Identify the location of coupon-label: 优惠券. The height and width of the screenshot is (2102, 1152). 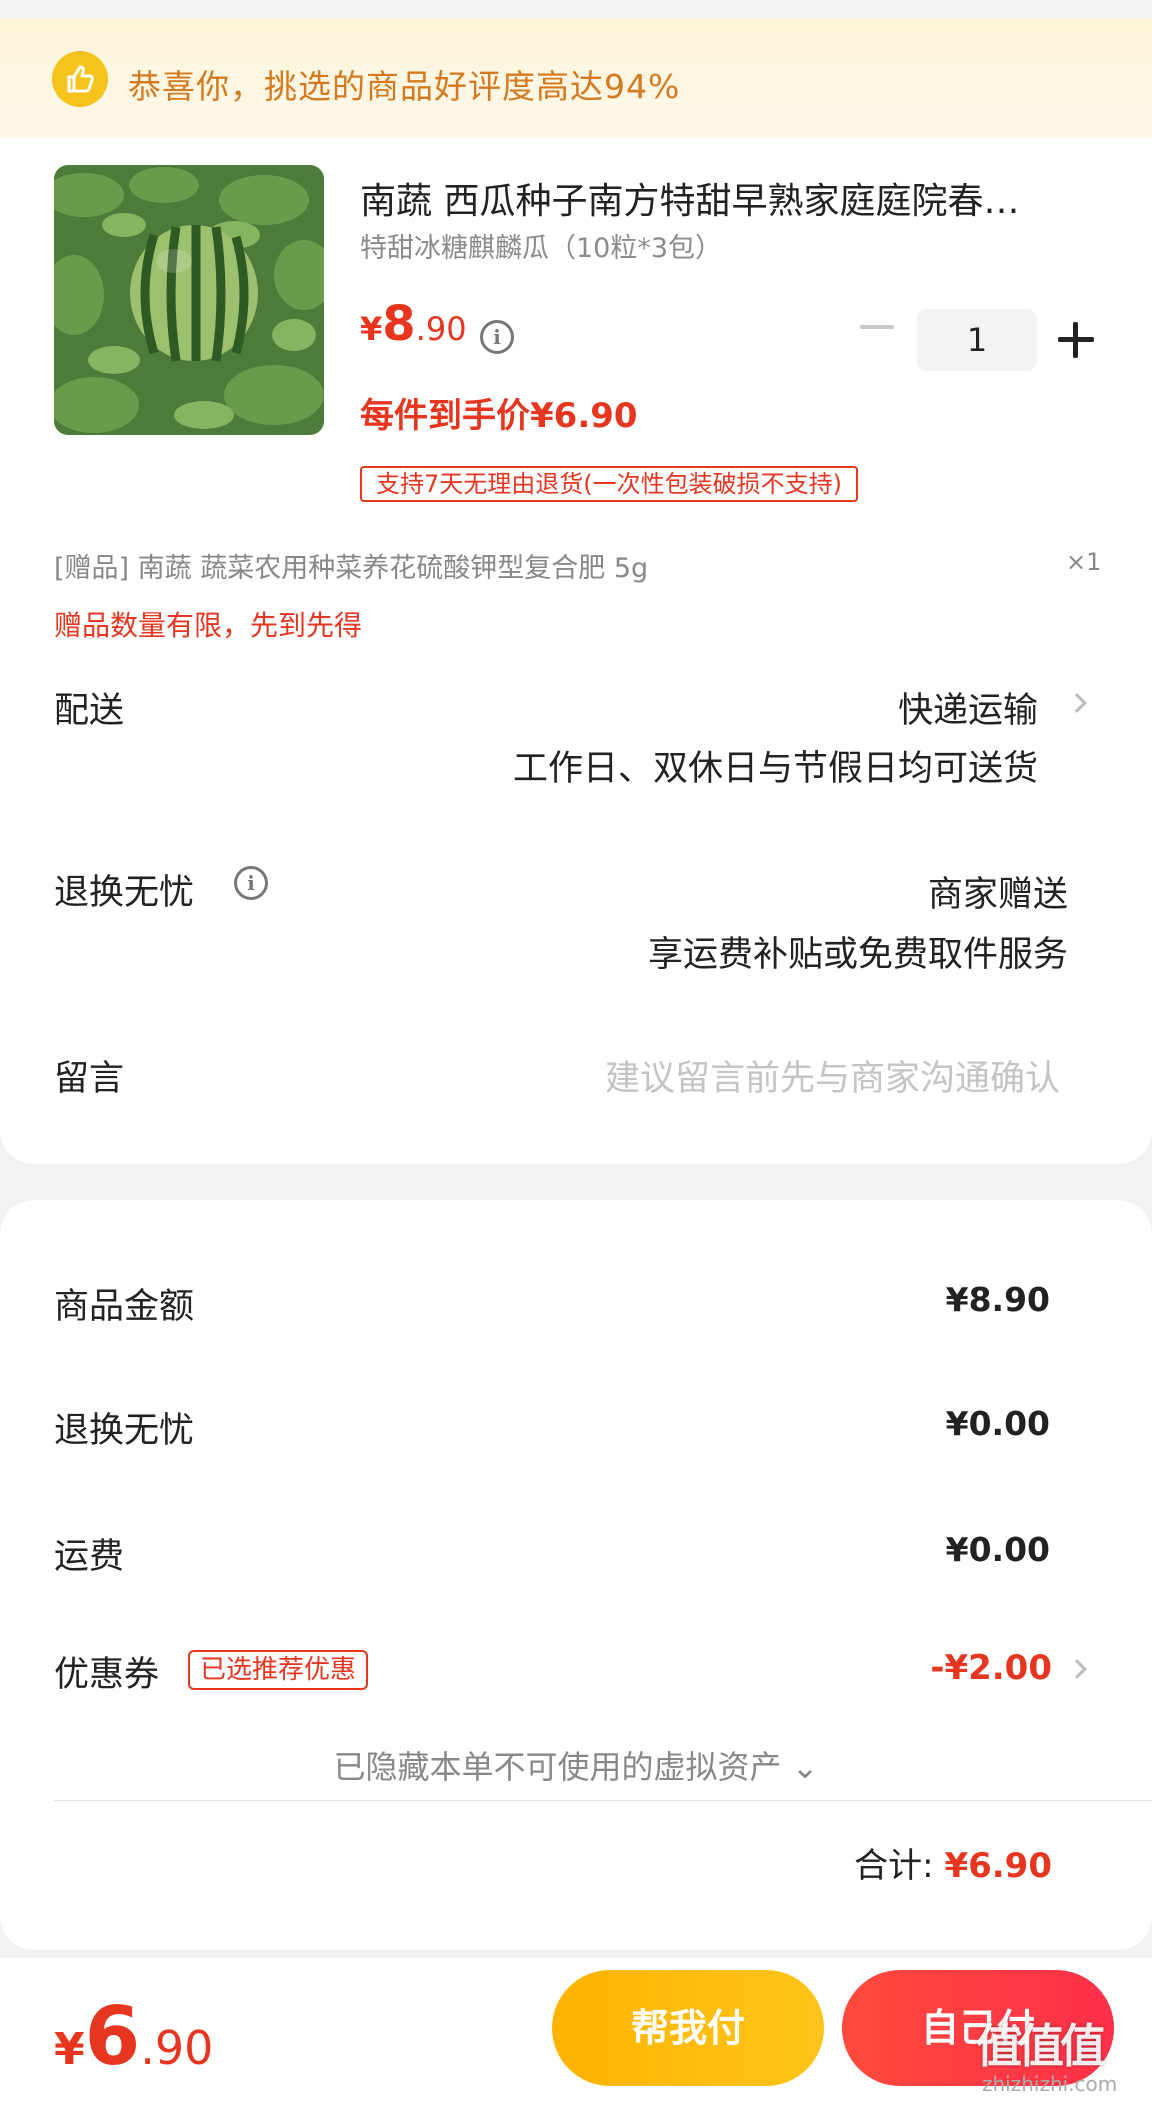
(107, 1675).